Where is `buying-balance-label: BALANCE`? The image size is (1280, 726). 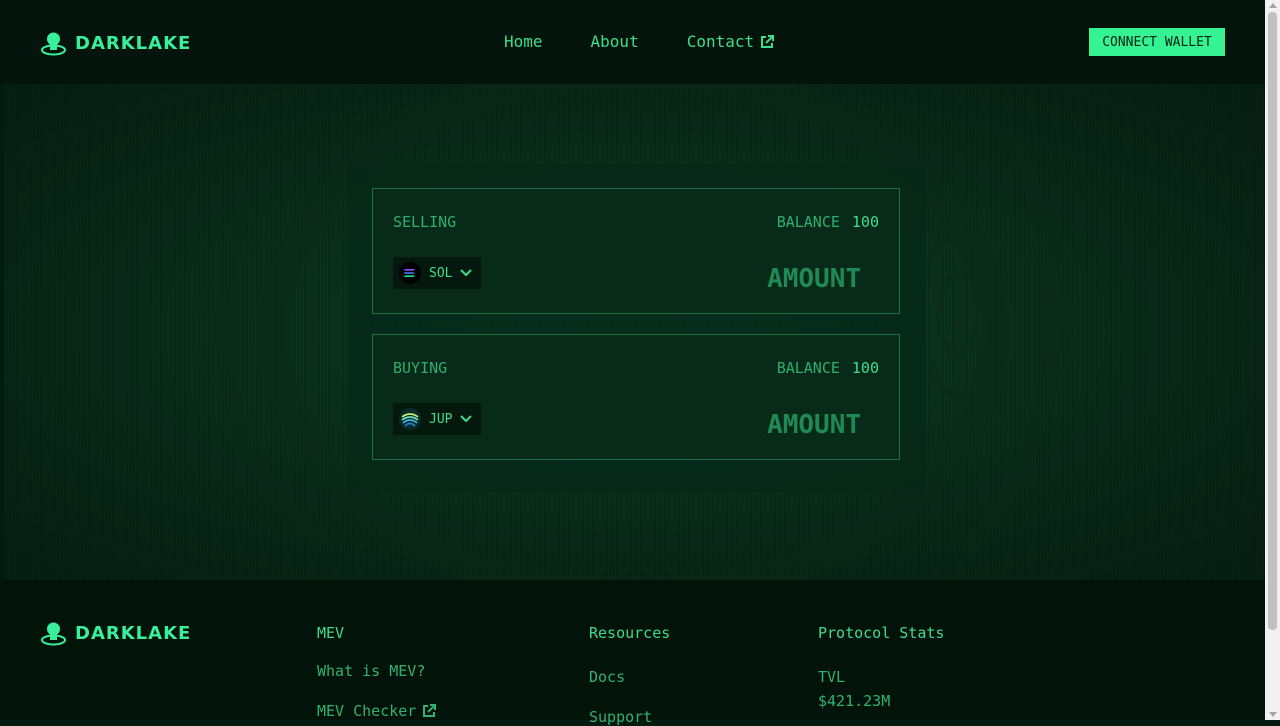
buying-balance-label: BALANCE is located at coordinates (808, 368).